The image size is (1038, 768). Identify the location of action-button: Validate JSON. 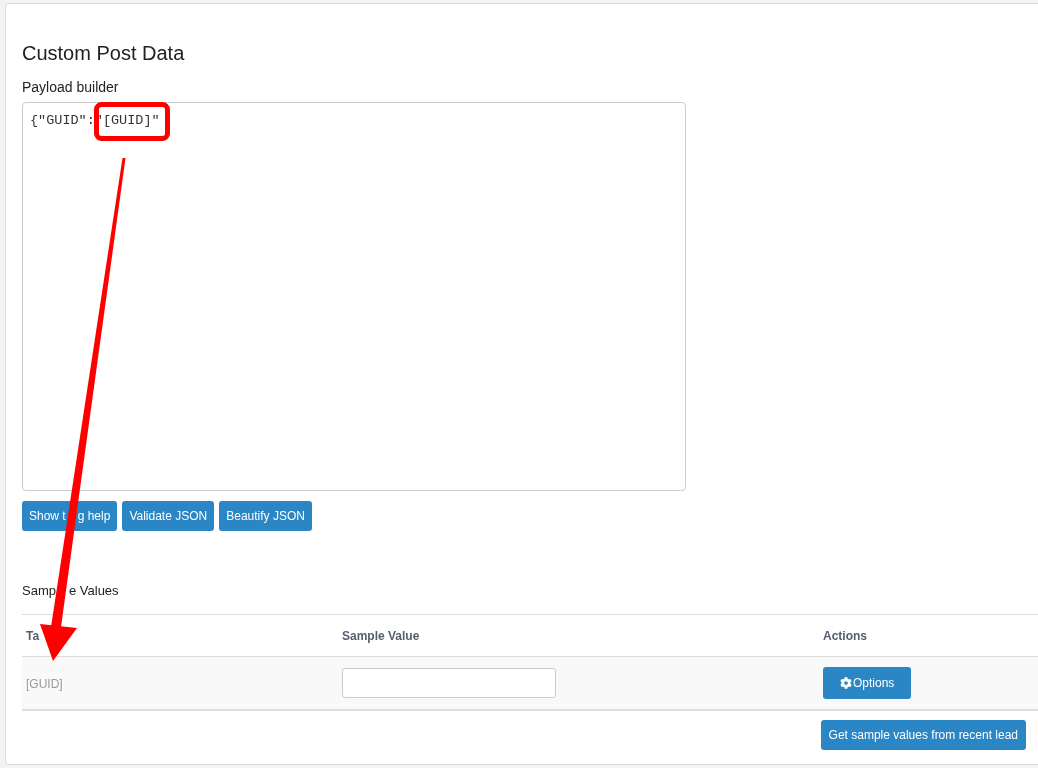
(168, 516).